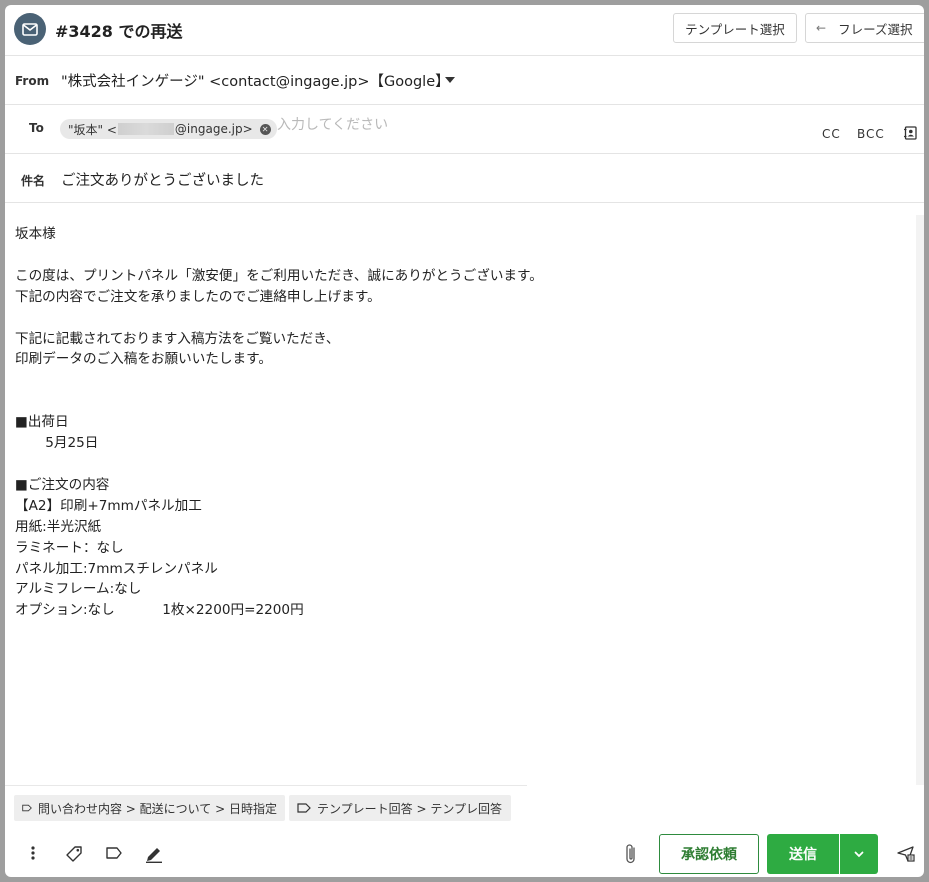  I want to click on subject-label: 件名, so click(33, 181).